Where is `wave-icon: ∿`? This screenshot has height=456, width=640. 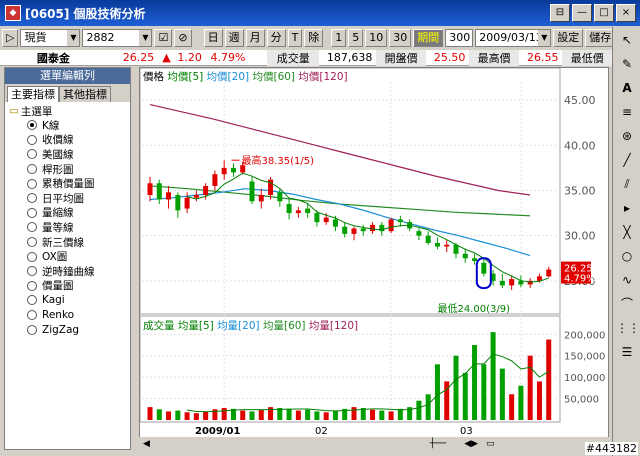 wave-icon: ∿ is located at coordinates (627, 280).